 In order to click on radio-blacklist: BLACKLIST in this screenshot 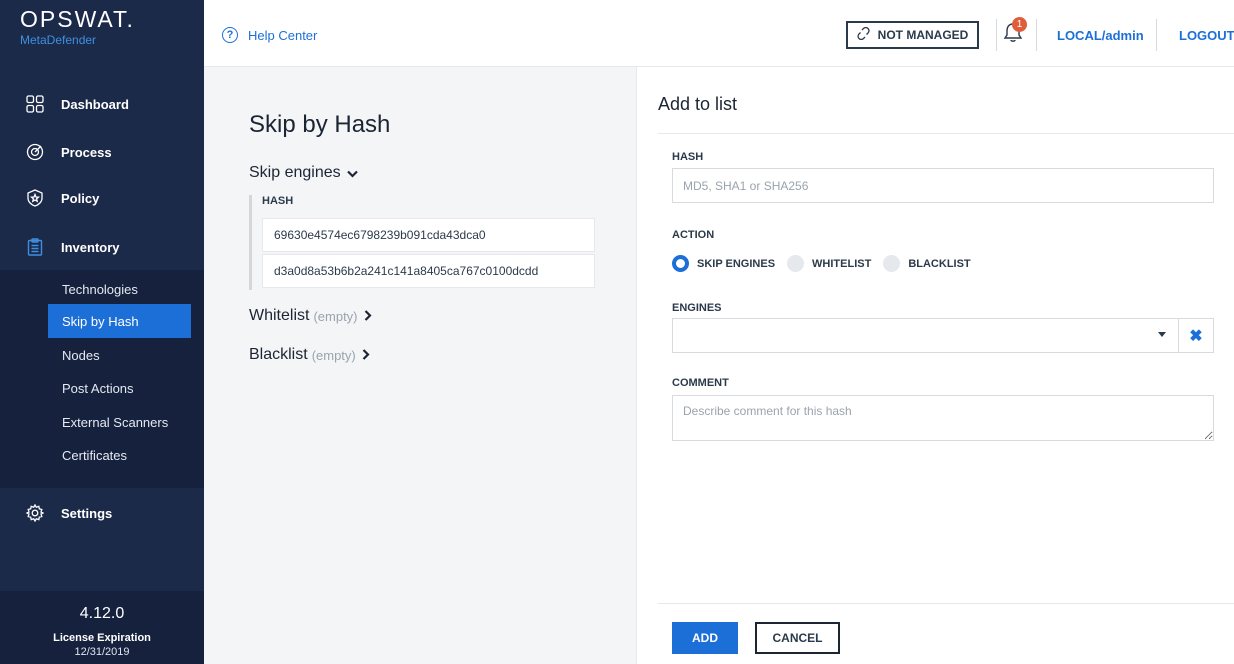, I will do `click(927, 263)`.